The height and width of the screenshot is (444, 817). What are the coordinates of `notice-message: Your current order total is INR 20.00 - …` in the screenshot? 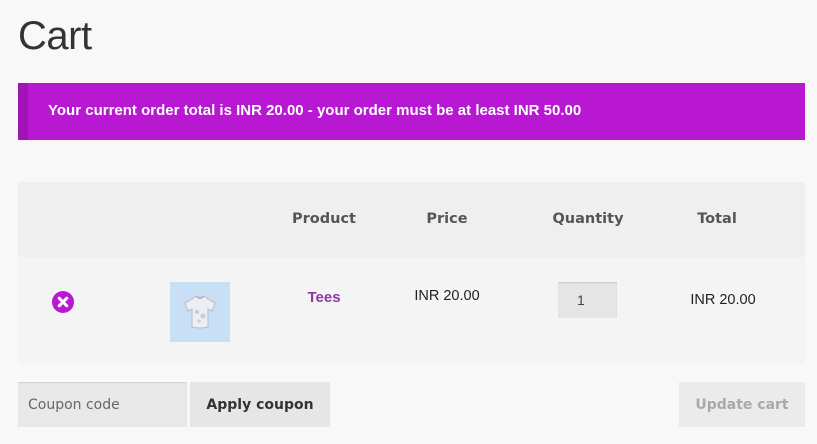 It's located at (315, 110).